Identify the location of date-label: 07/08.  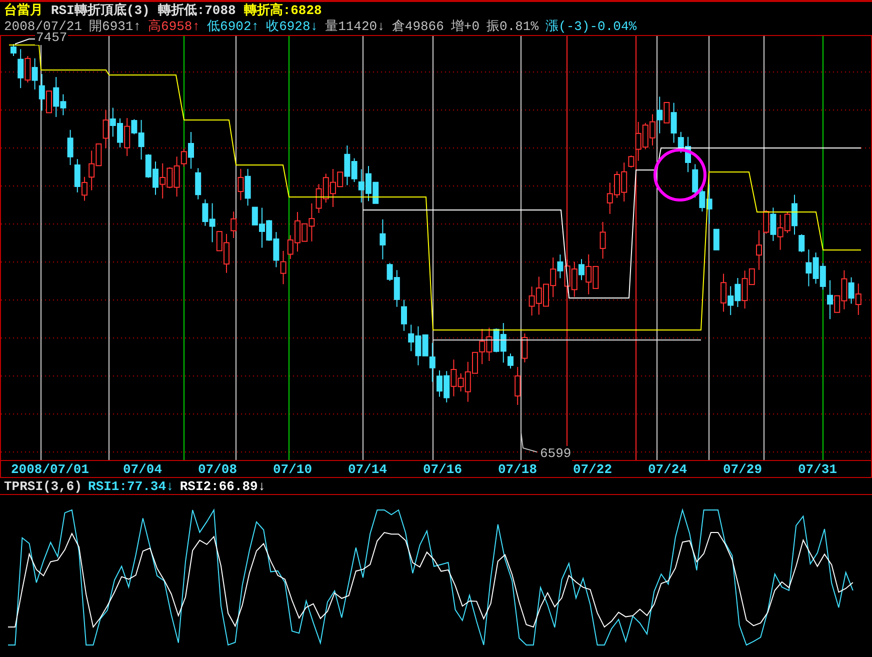
(217, 469).